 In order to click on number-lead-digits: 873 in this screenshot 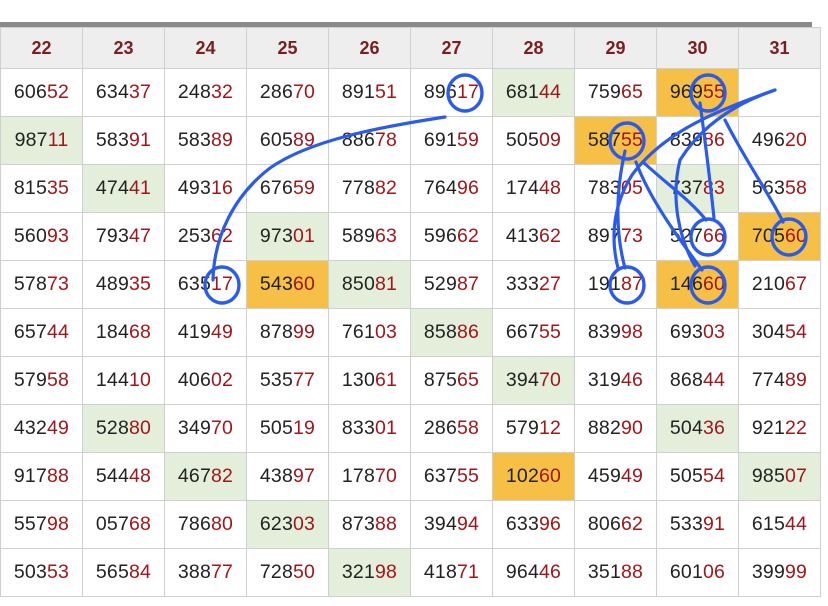, I will do `click(358, 524)`.